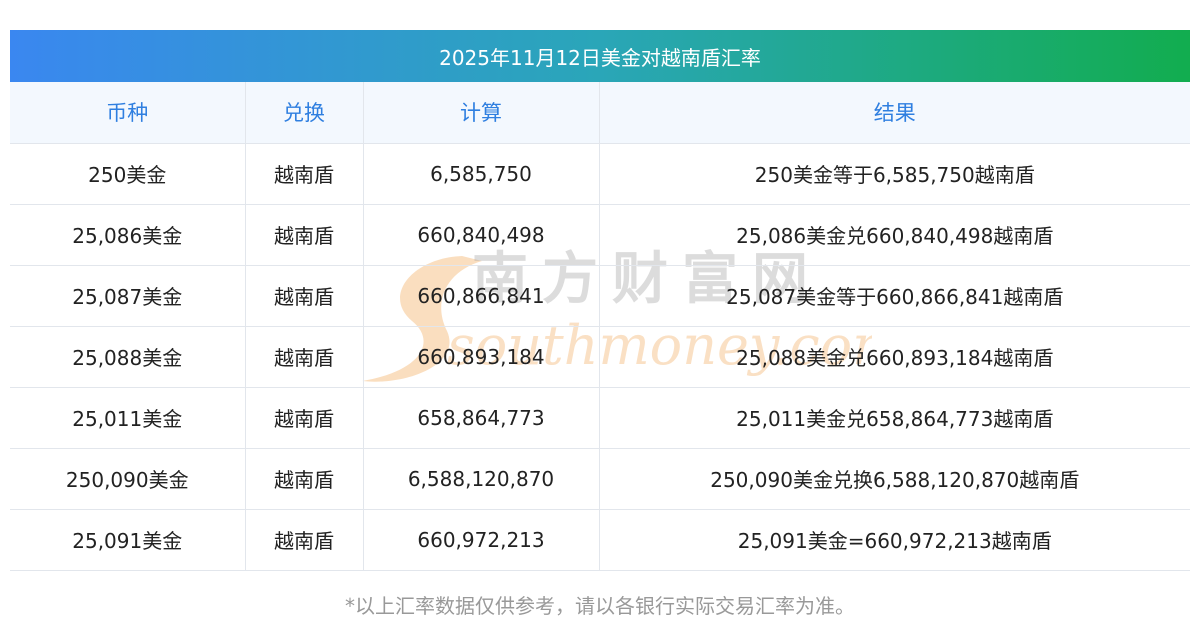  What do you see at coordinates (128, 418) in the screenshot?
I see `cell-currency: 25,011美金` at bounding box center [128, 418].